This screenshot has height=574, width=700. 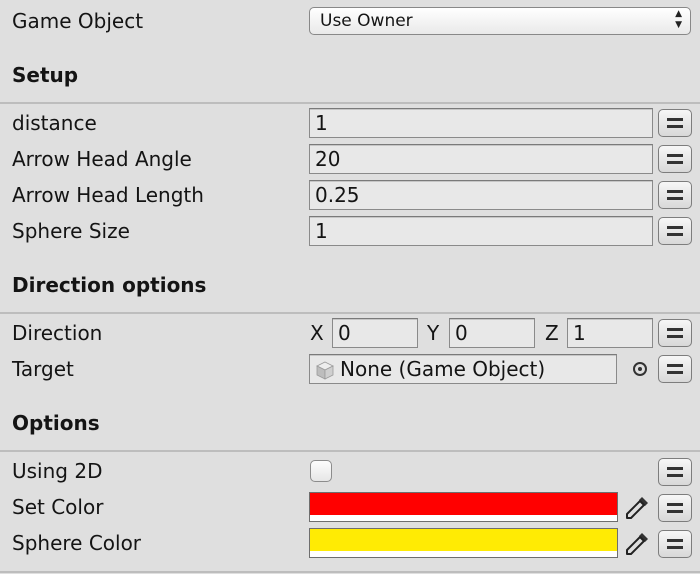 I want to click on target-object-value: None (Game Object), so click(x=443, y=369).